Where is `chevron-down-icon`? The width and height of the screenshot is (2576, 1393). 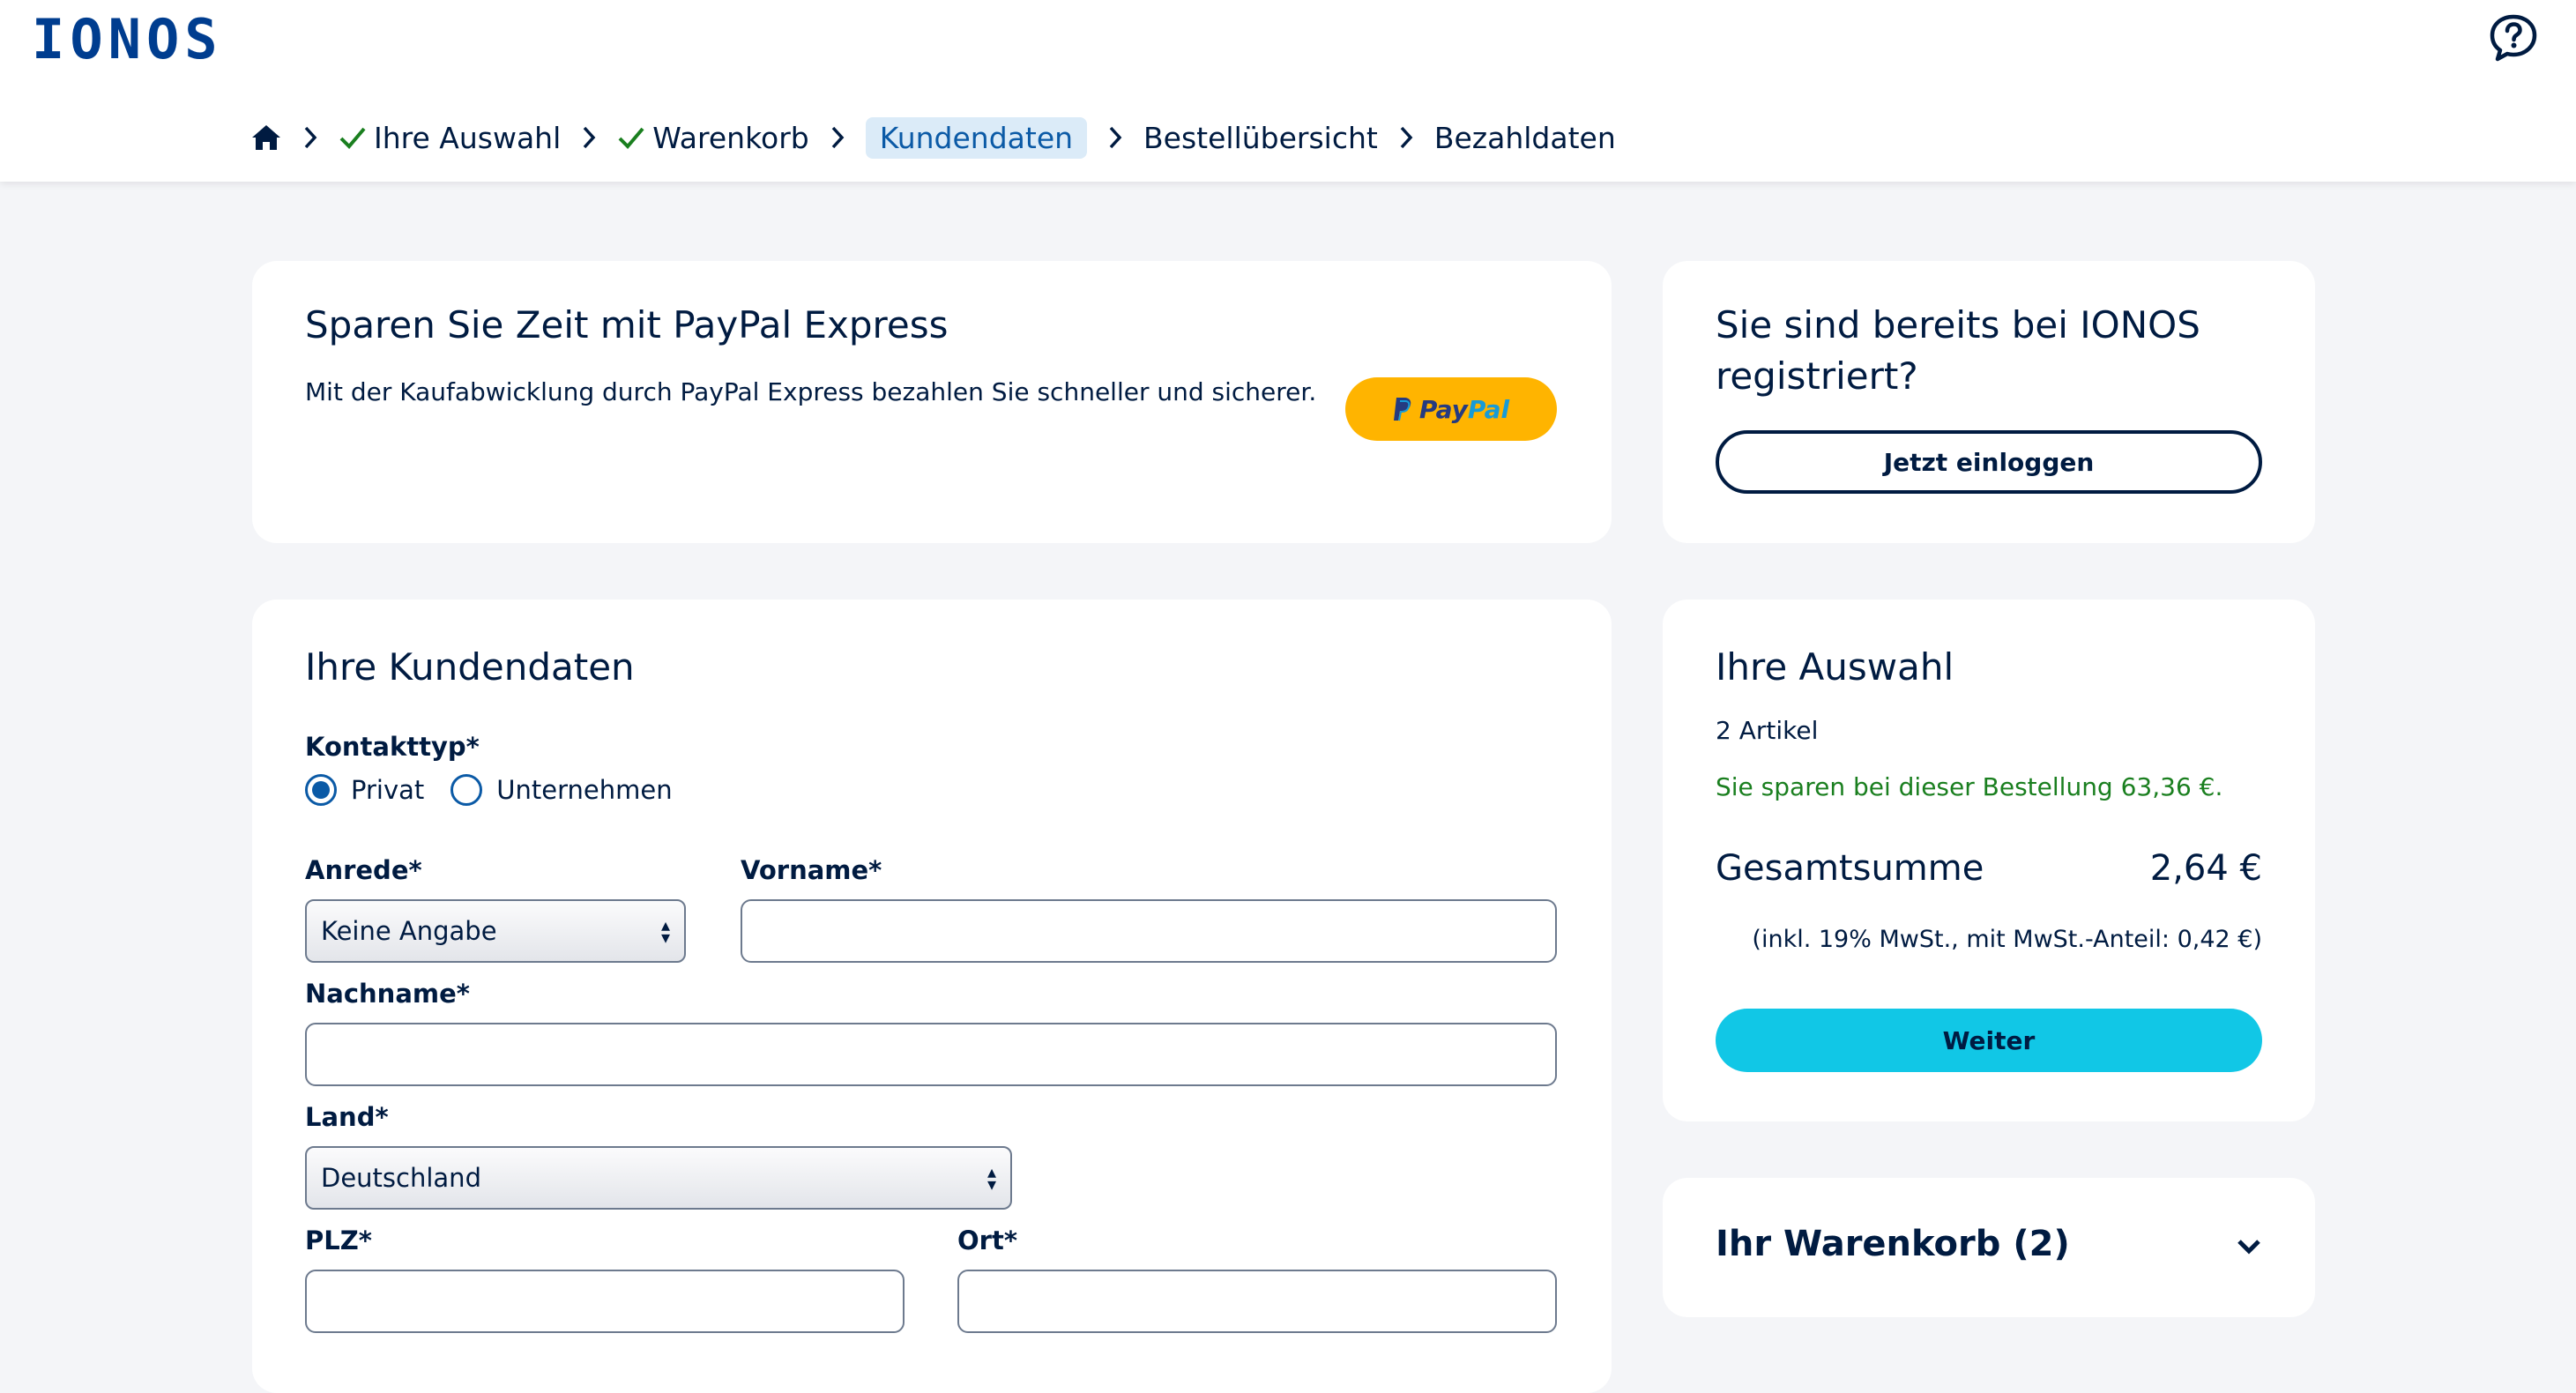
chevron-down-icon is located at coordinates (2249, 1246).